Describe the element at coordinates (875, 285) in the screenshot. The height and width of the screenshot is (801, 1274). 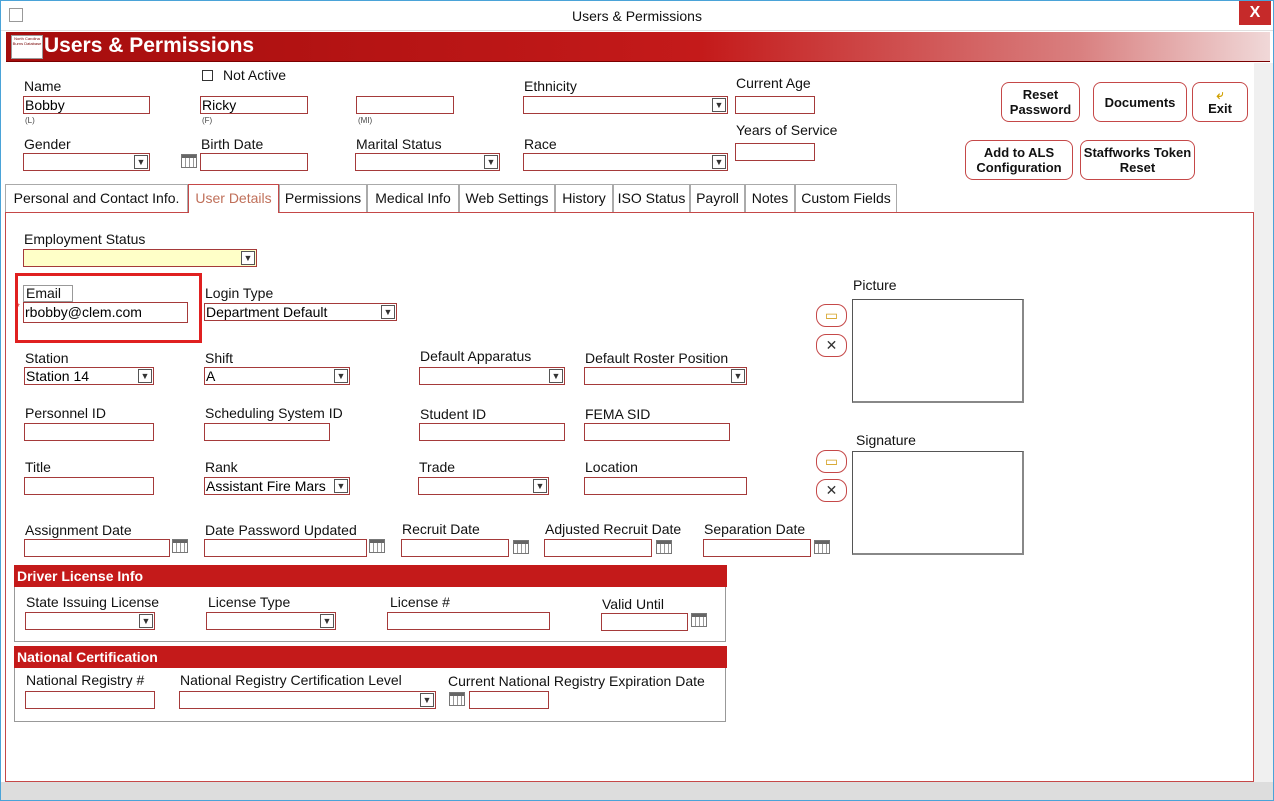
I see `picture-label: Picture` at that location.